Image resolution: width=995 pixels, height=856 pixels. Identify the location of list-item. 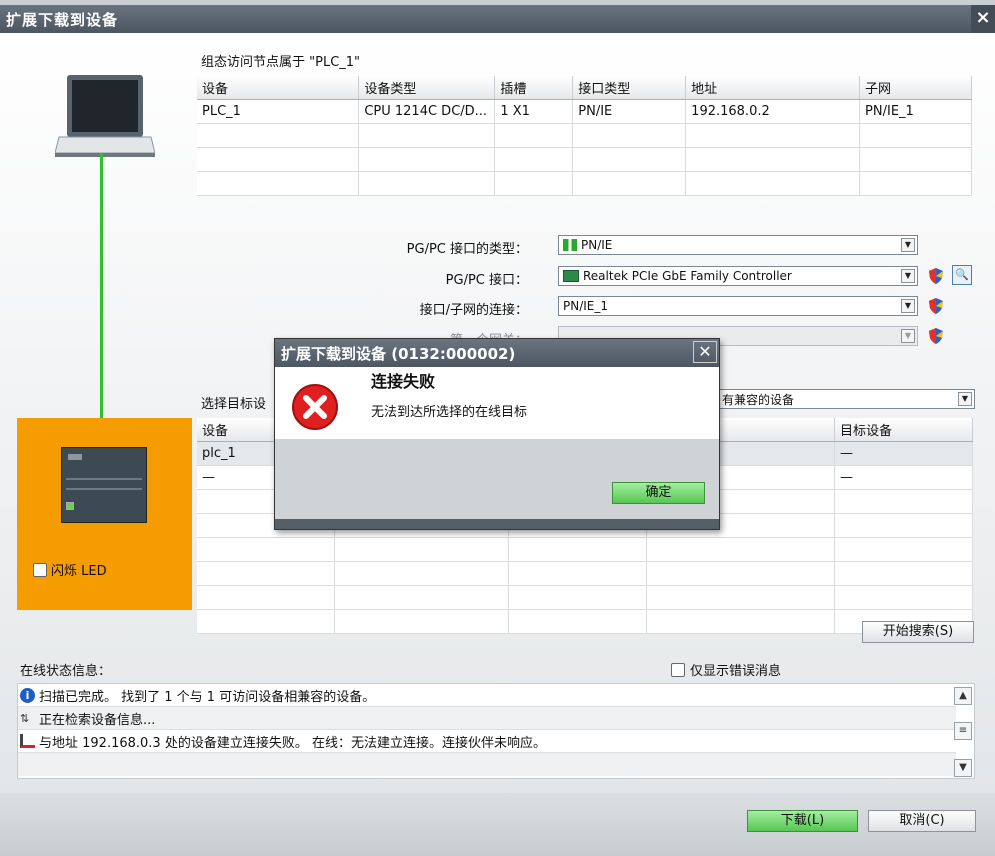
(487, 764).